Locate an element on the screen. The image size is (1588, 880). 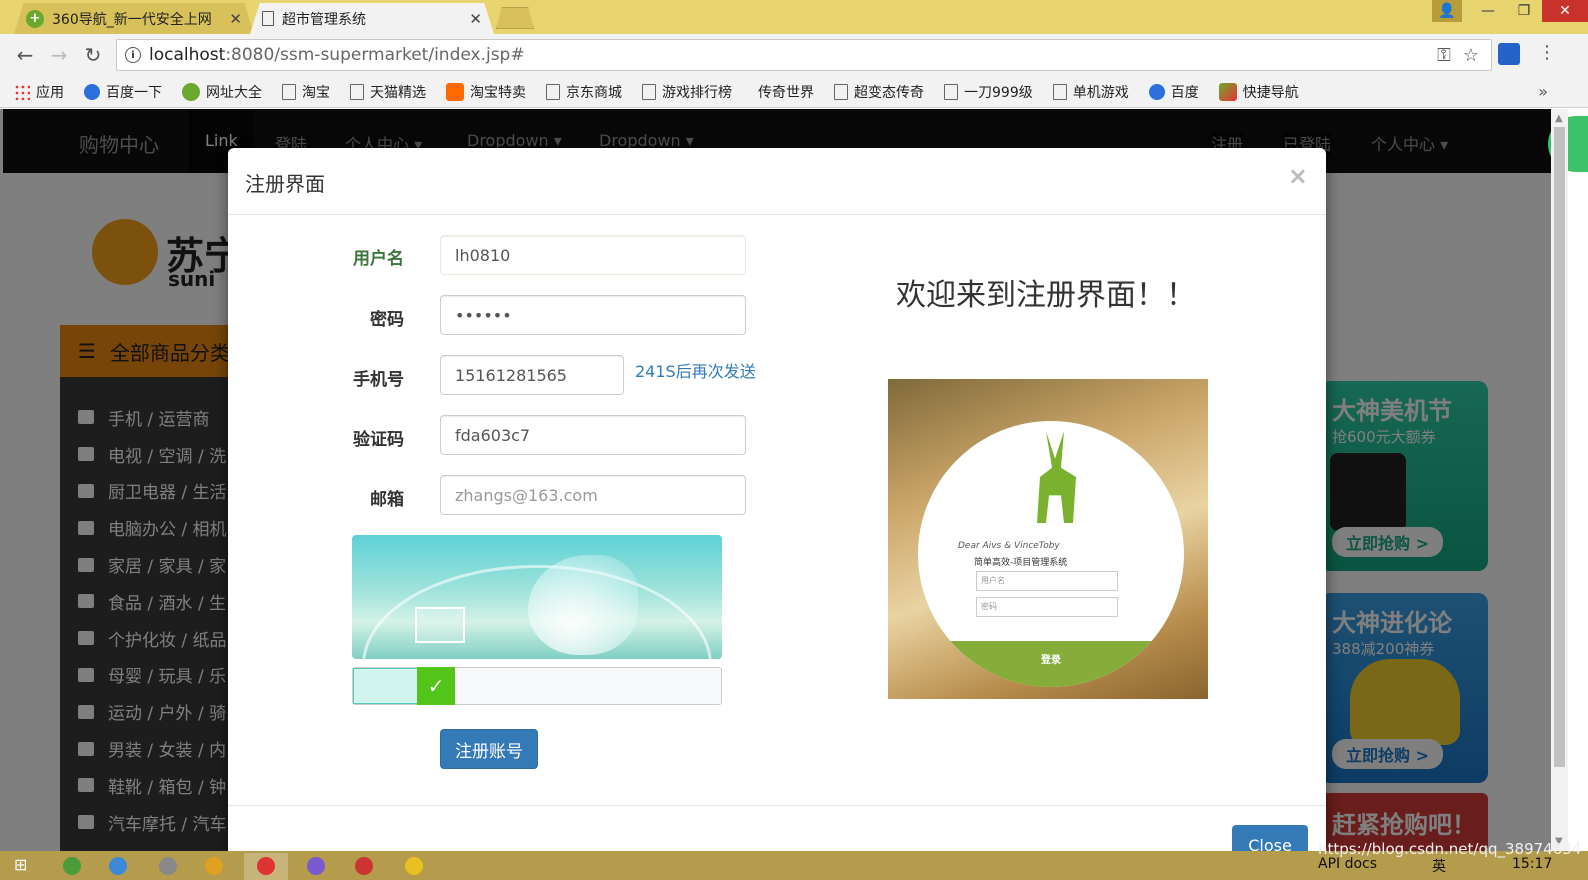
taskbar-chrome-icon is located at coordinates (266, 866).